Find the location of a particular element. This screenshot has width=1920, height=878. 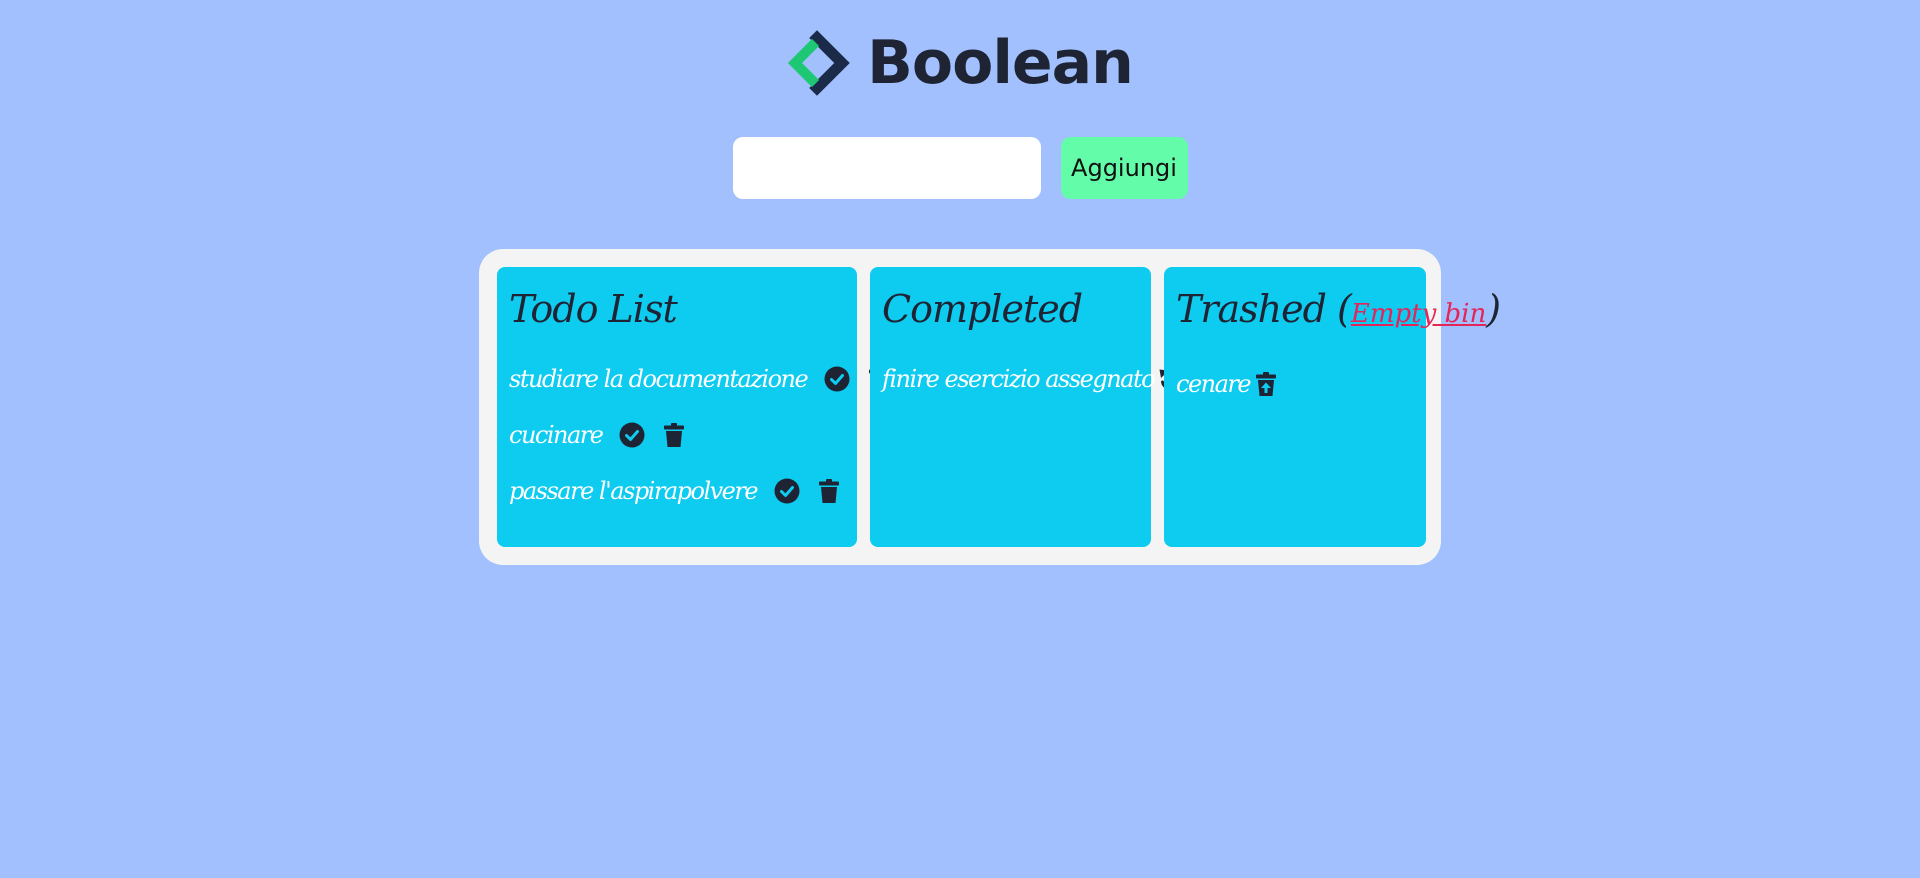

todo-item-text: passare l'aspirapolvere is located at coordinates (634, 491).